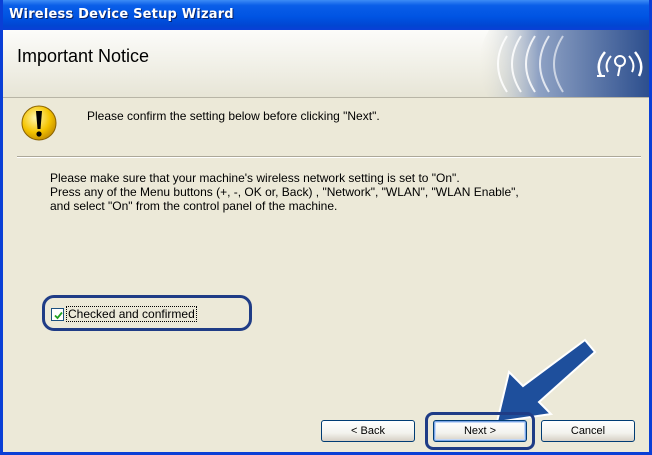 The image size is (652, 455). Describe the element at coordinates (83, 56) in the screenshot. I see `page-title: Important Notice` at that location.